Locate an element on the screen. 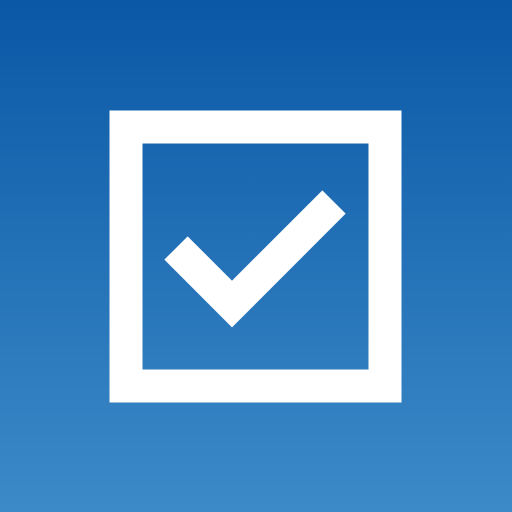  checkmark-icon is located at coordinates (255, 259).